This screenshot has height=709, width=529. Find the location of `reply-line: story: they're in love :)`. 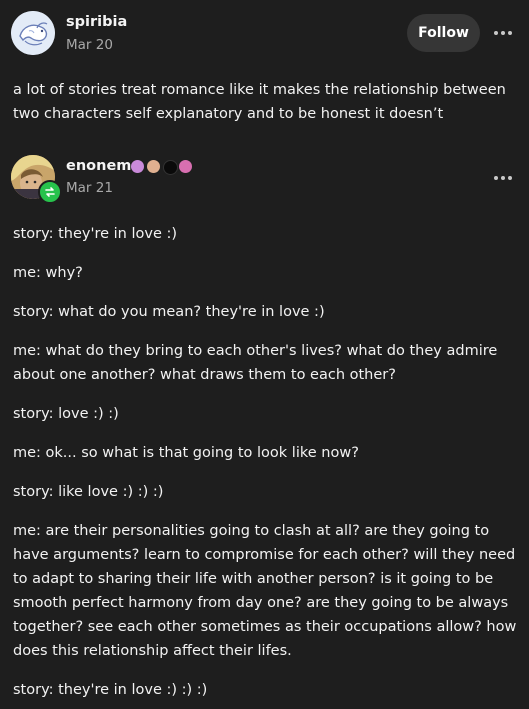

reply-line: story: they're in love :) is located at coordinates (95, 234).